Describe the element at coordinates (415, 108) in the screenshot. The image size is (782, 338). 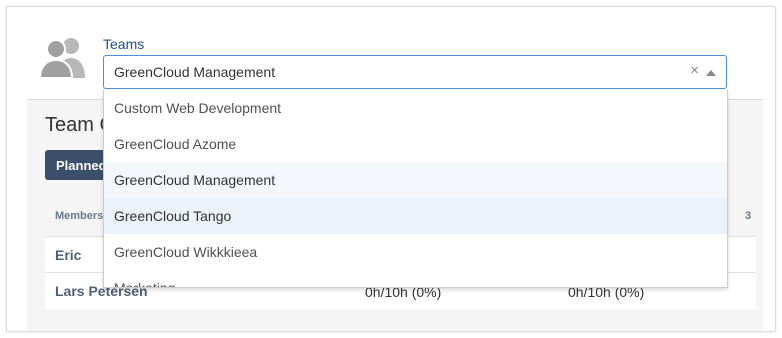
I see `dropdown-option: Custom Web Development` at that location.